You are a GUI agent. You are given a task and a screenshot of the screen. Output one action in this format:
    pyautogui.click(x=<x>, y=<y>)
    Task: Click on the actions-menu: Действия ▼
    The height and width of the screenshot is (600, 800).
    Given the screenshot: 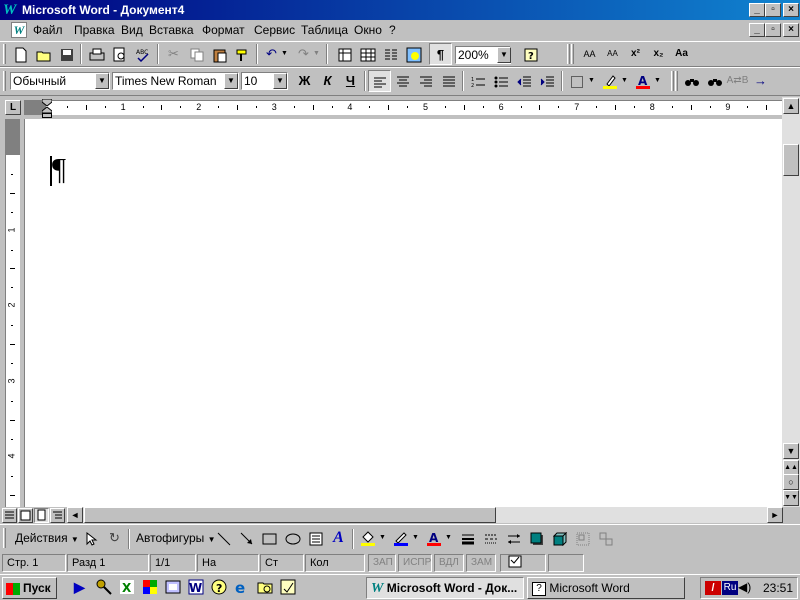 What is the action you would take?
    pyautogui.click(x=47, y=538)
    